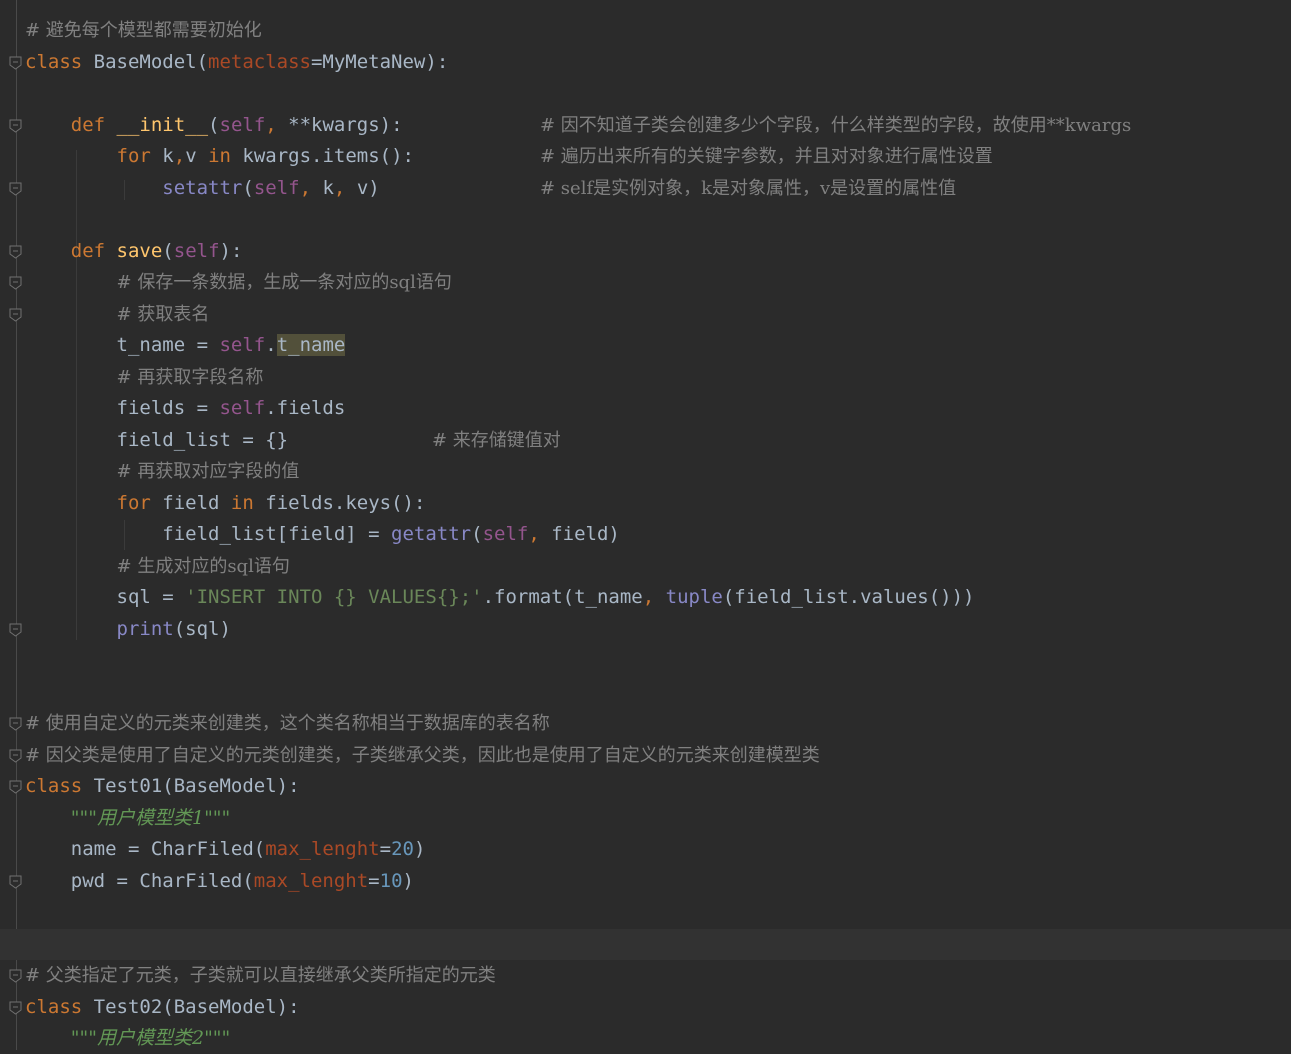 This screenshot has width=1291, height=1054. Describe the element at coordinates (645, 1038) in the screenshot. I see `code-line: """用户模型类2"""` at that location.